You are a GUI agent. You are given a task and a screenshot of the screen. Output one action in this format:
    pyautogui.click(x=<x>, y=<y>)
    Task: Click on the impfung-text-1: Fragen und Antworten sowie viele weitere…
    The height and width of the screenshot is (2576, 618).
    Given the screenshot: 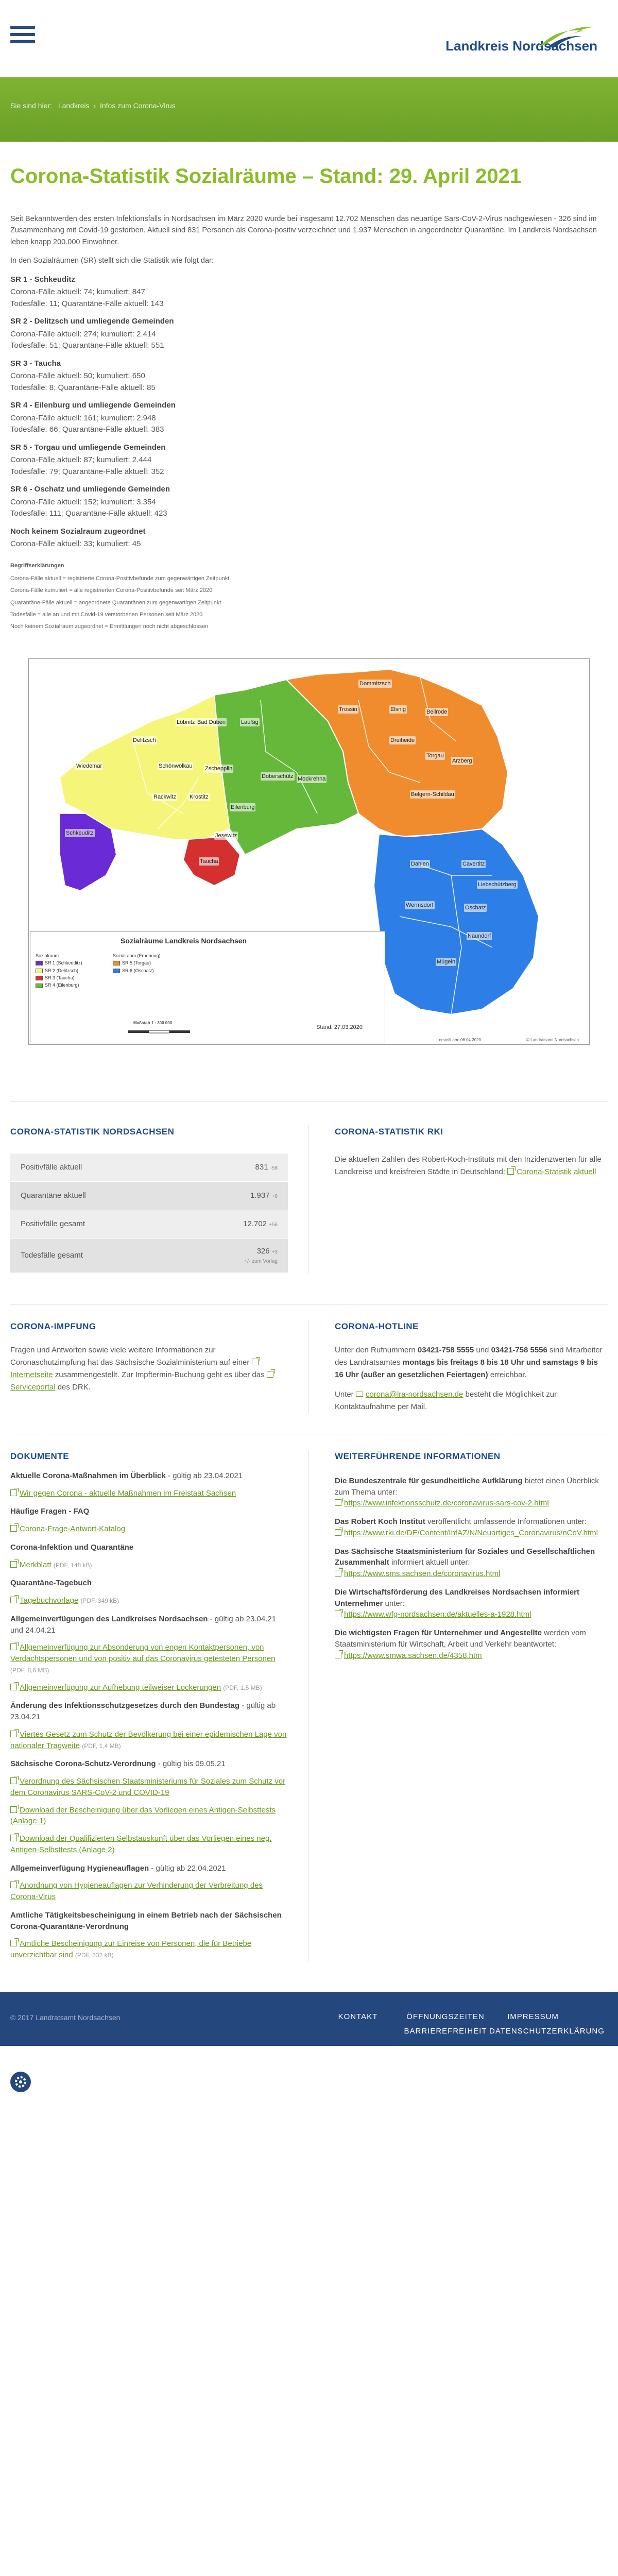 What is the action you would take?
    pyautogui.click(x=130, y=1356)
    